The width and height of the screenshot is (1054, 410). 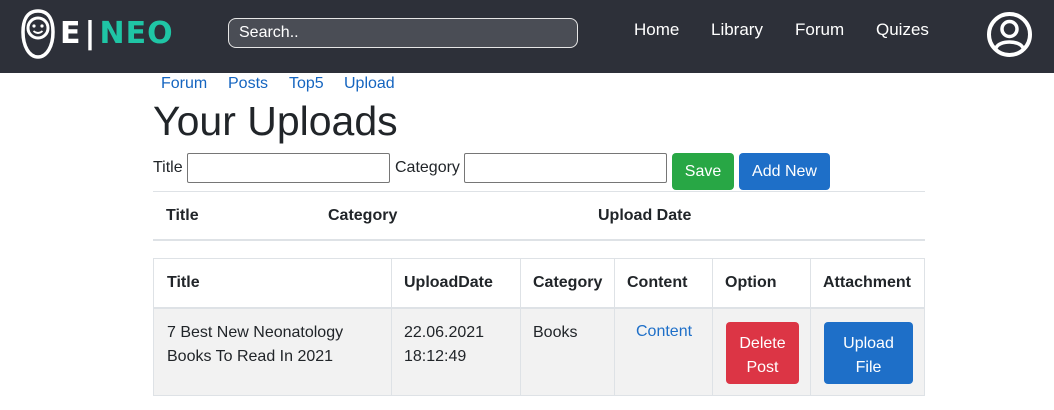 What do you see at coordinates (737, 30) in the screenshot?
I see `nav-library: Library` at bounding box center [737, 30].